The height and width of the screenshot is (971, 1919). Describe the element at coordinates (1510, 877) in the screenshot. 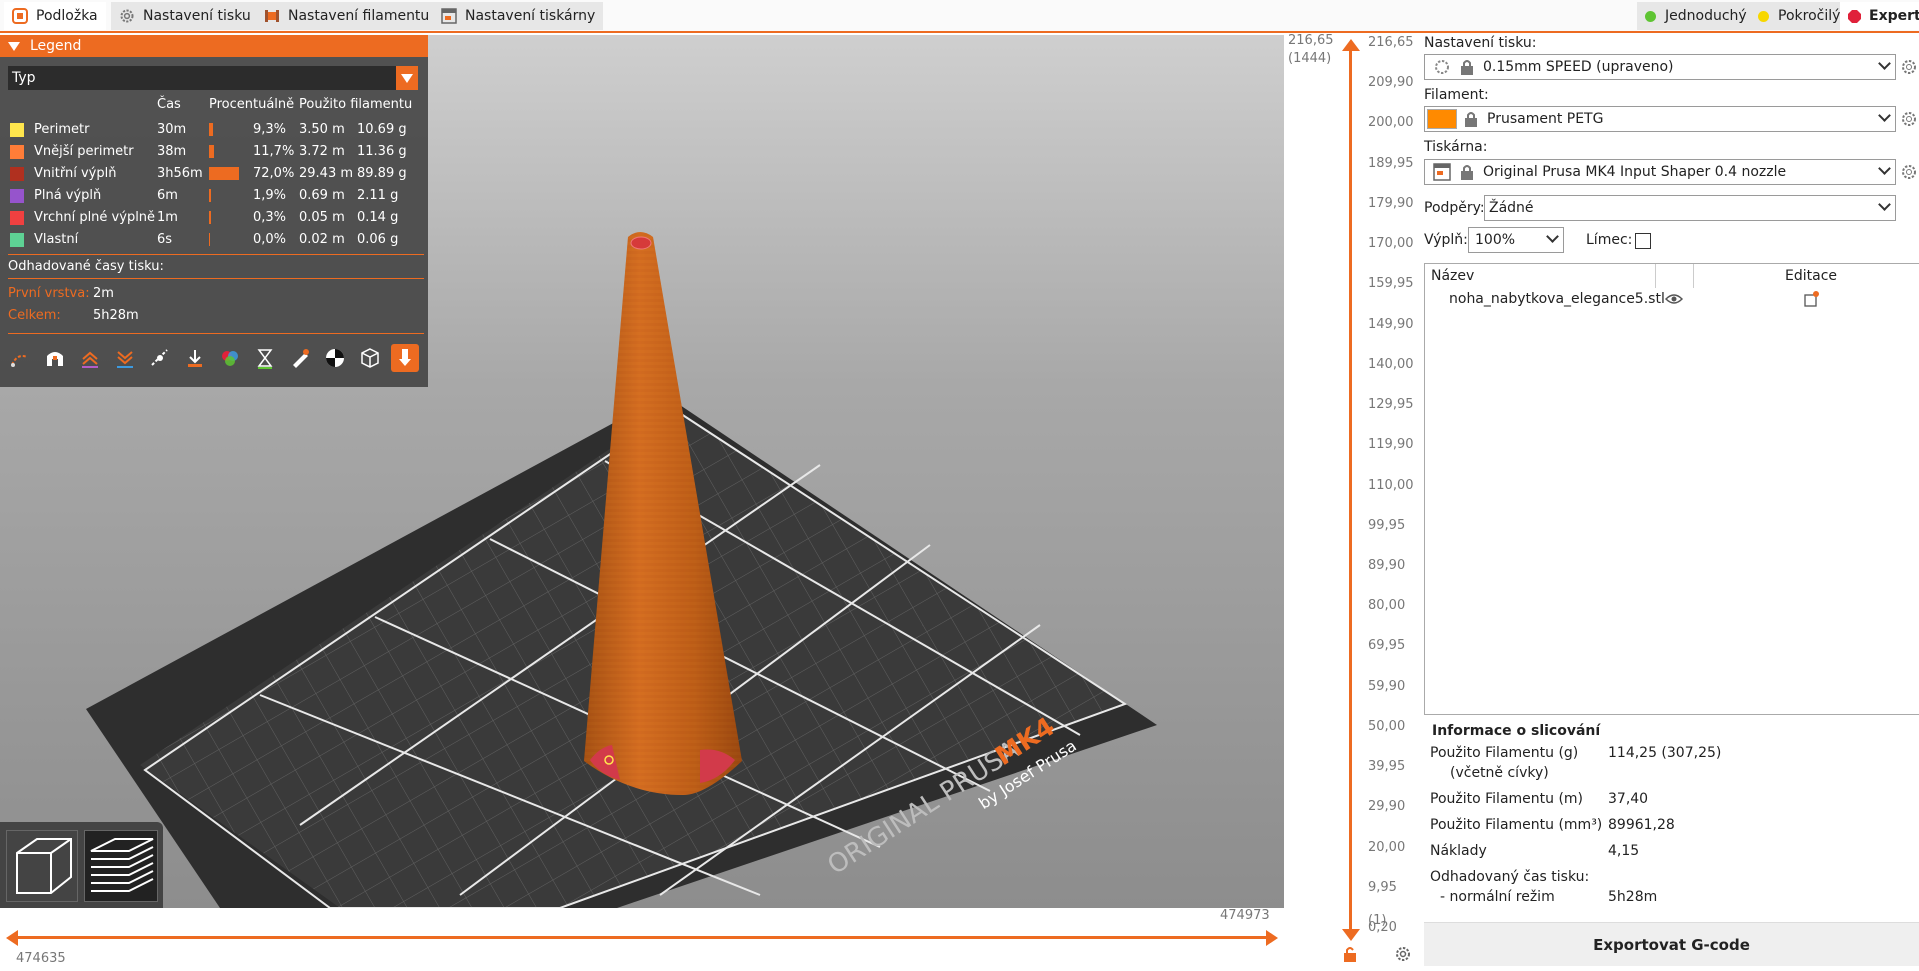

I see `info-label: Odhadovaný čas tisku:` at that location.